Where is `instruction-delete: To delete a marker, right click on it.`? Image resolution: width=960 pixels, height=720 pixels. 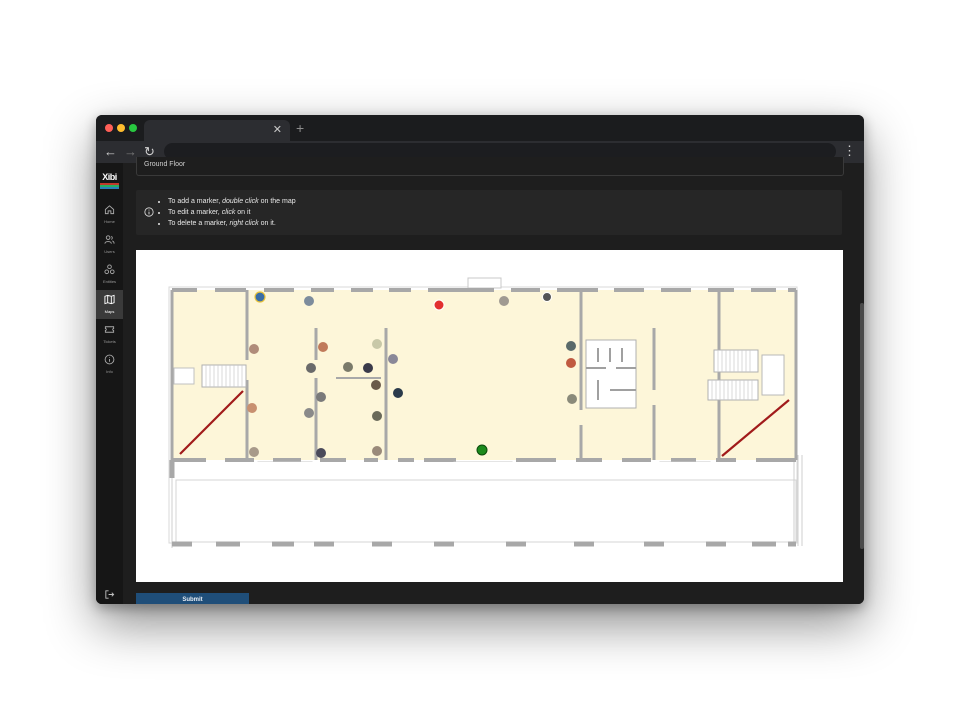
instruction-delete: To delete a marker, right click on it. is located at coordinates (232, 223).